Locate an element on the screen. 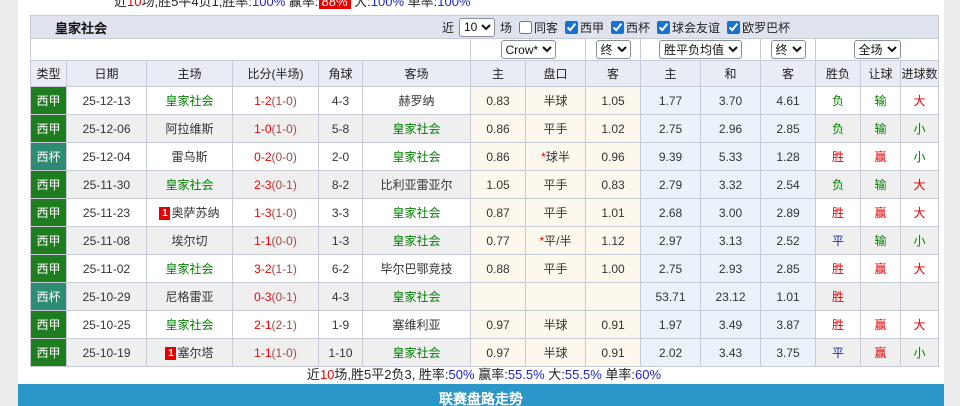 Image resolution: width=960 pixels, height=406 pixels. away-team: 比利亚雷亚尔 is located at coordinates (416, 184).